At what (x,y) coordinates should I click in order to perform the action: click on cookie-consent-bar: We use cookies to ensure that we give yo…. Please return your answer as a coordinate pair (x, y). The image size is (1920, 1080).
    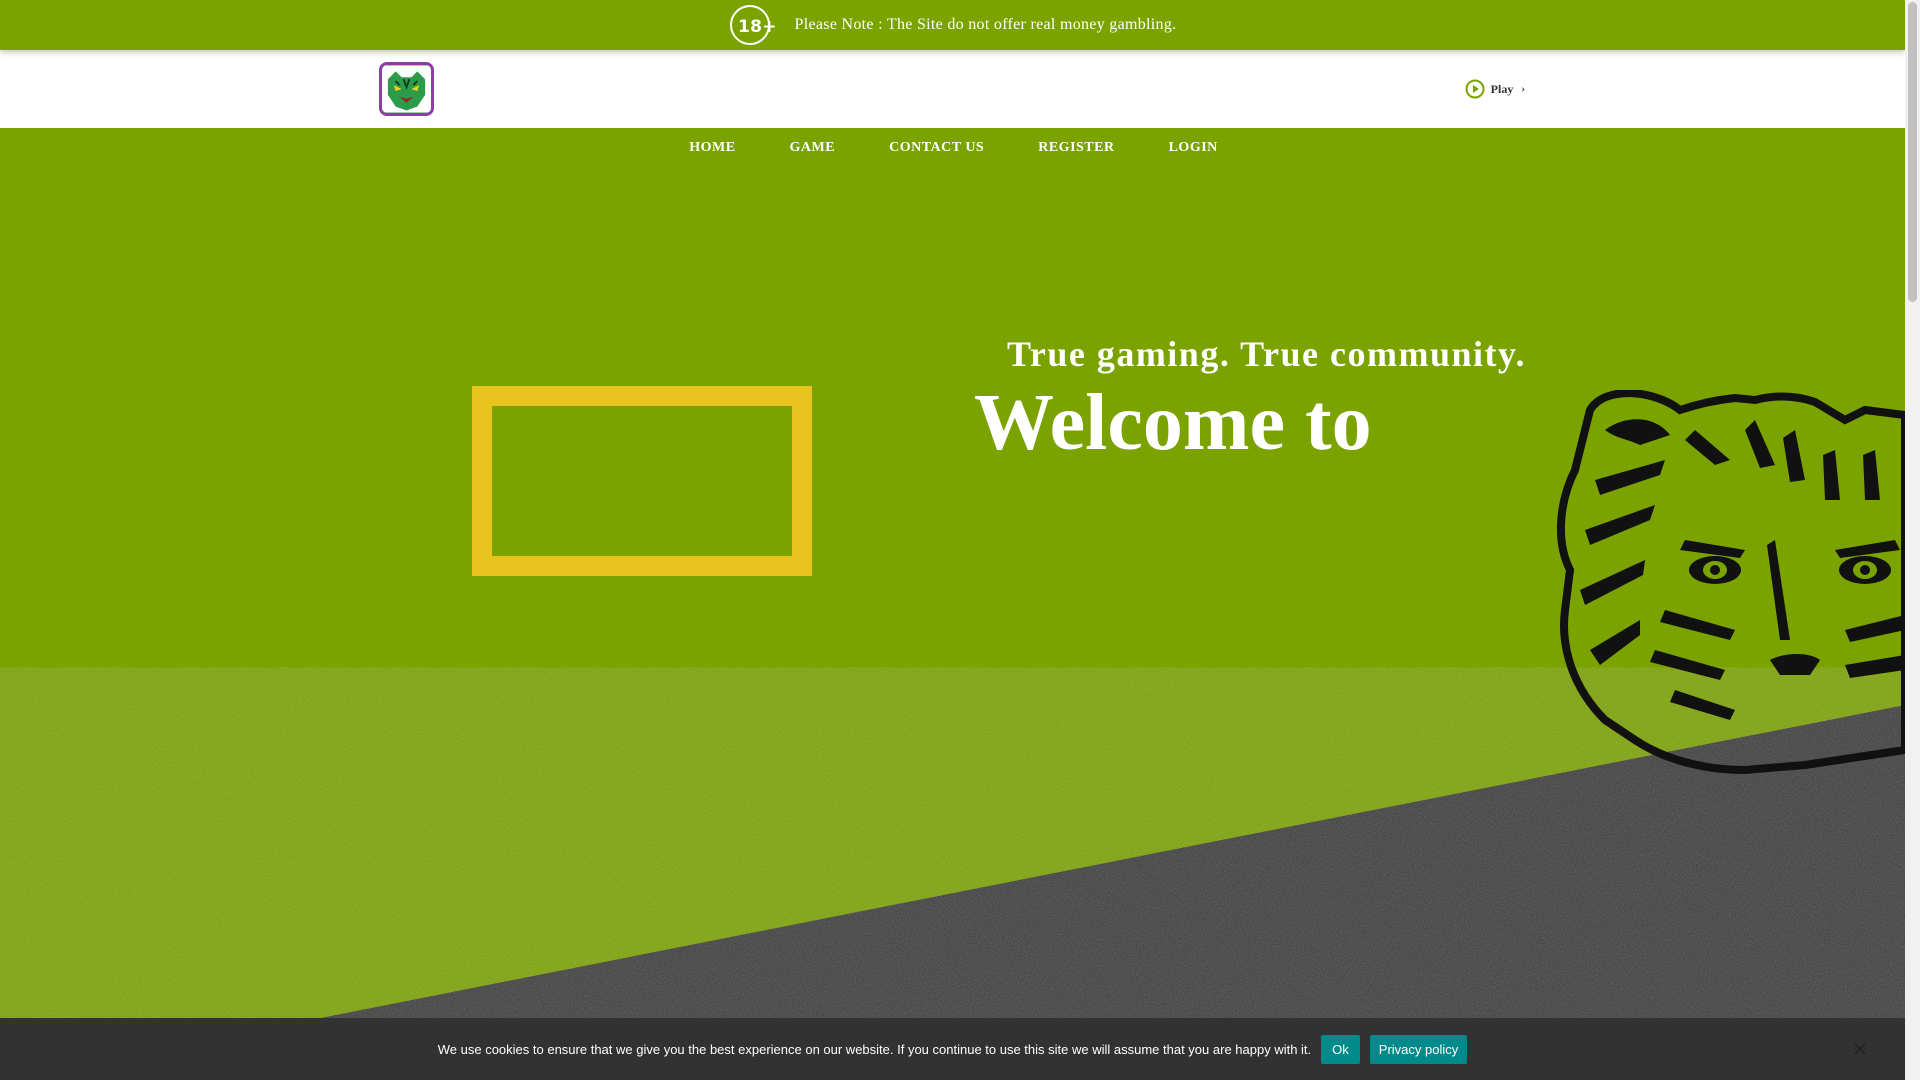
    Looking at the image, I should click on (952, 1049).